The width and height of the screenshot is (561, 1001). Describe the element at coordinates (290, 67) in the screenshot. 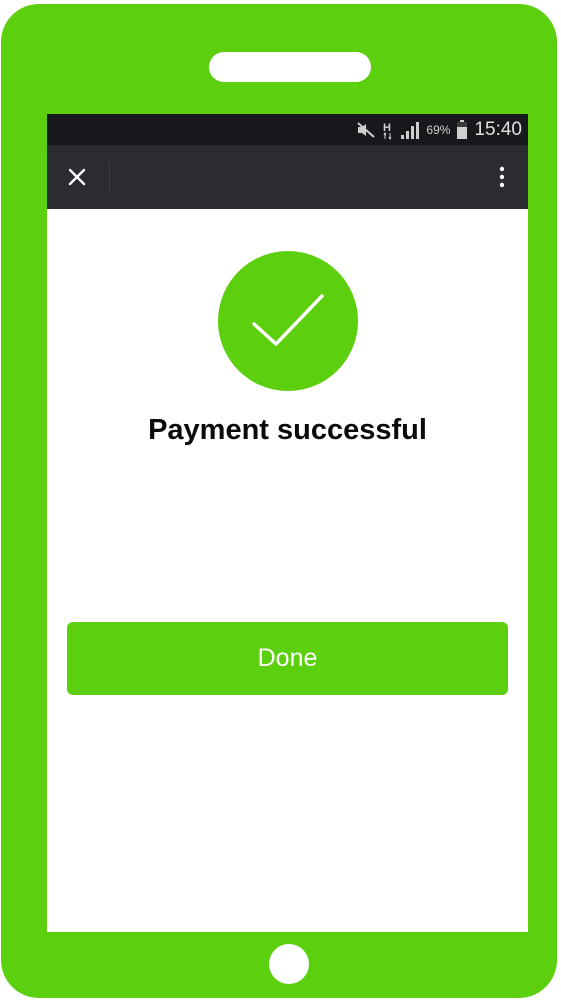

I see `phone-speaker` at that location.